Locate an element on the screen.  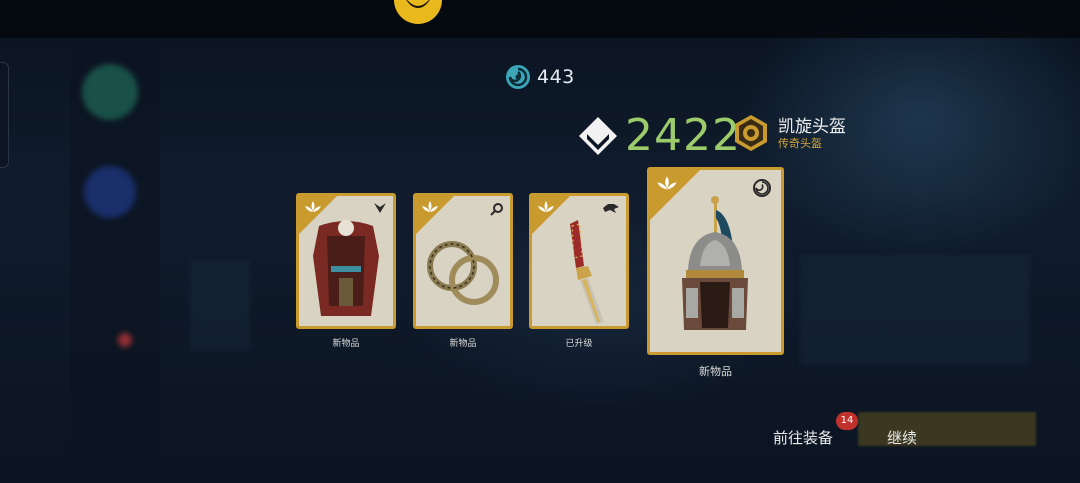
continue-highlight is located at coordinates (947, 429).